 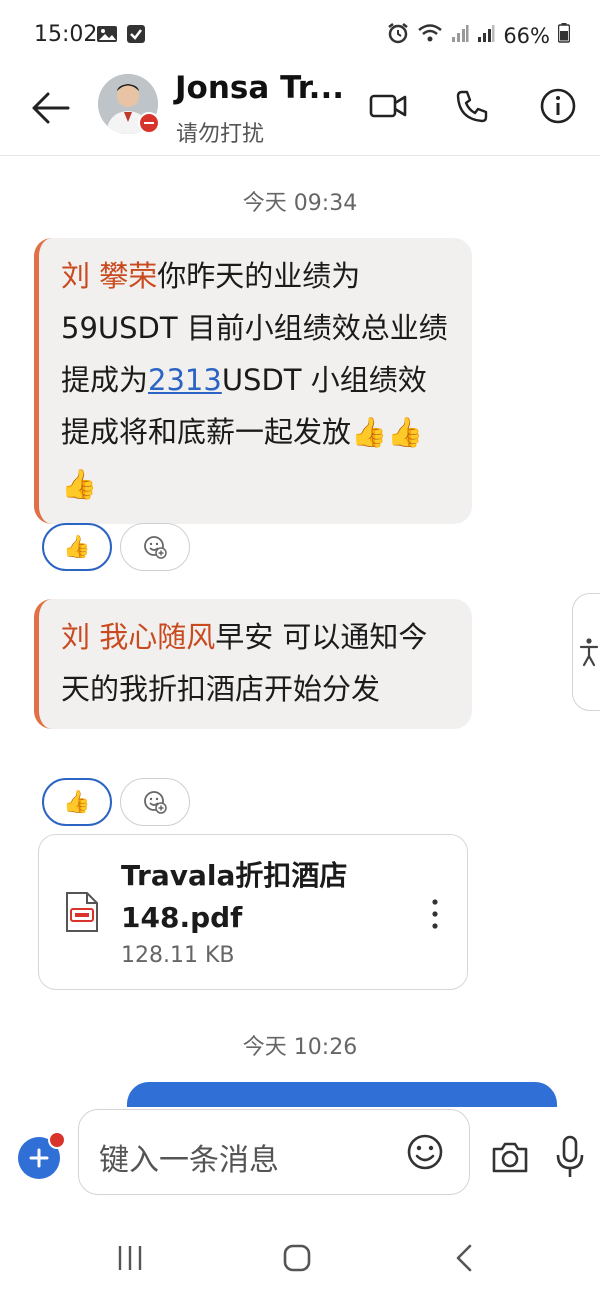 What do you see at coordinates (149, 123) in the screenshot?
I see `do-not-disturb-badge` at bounding box center [149, 123].